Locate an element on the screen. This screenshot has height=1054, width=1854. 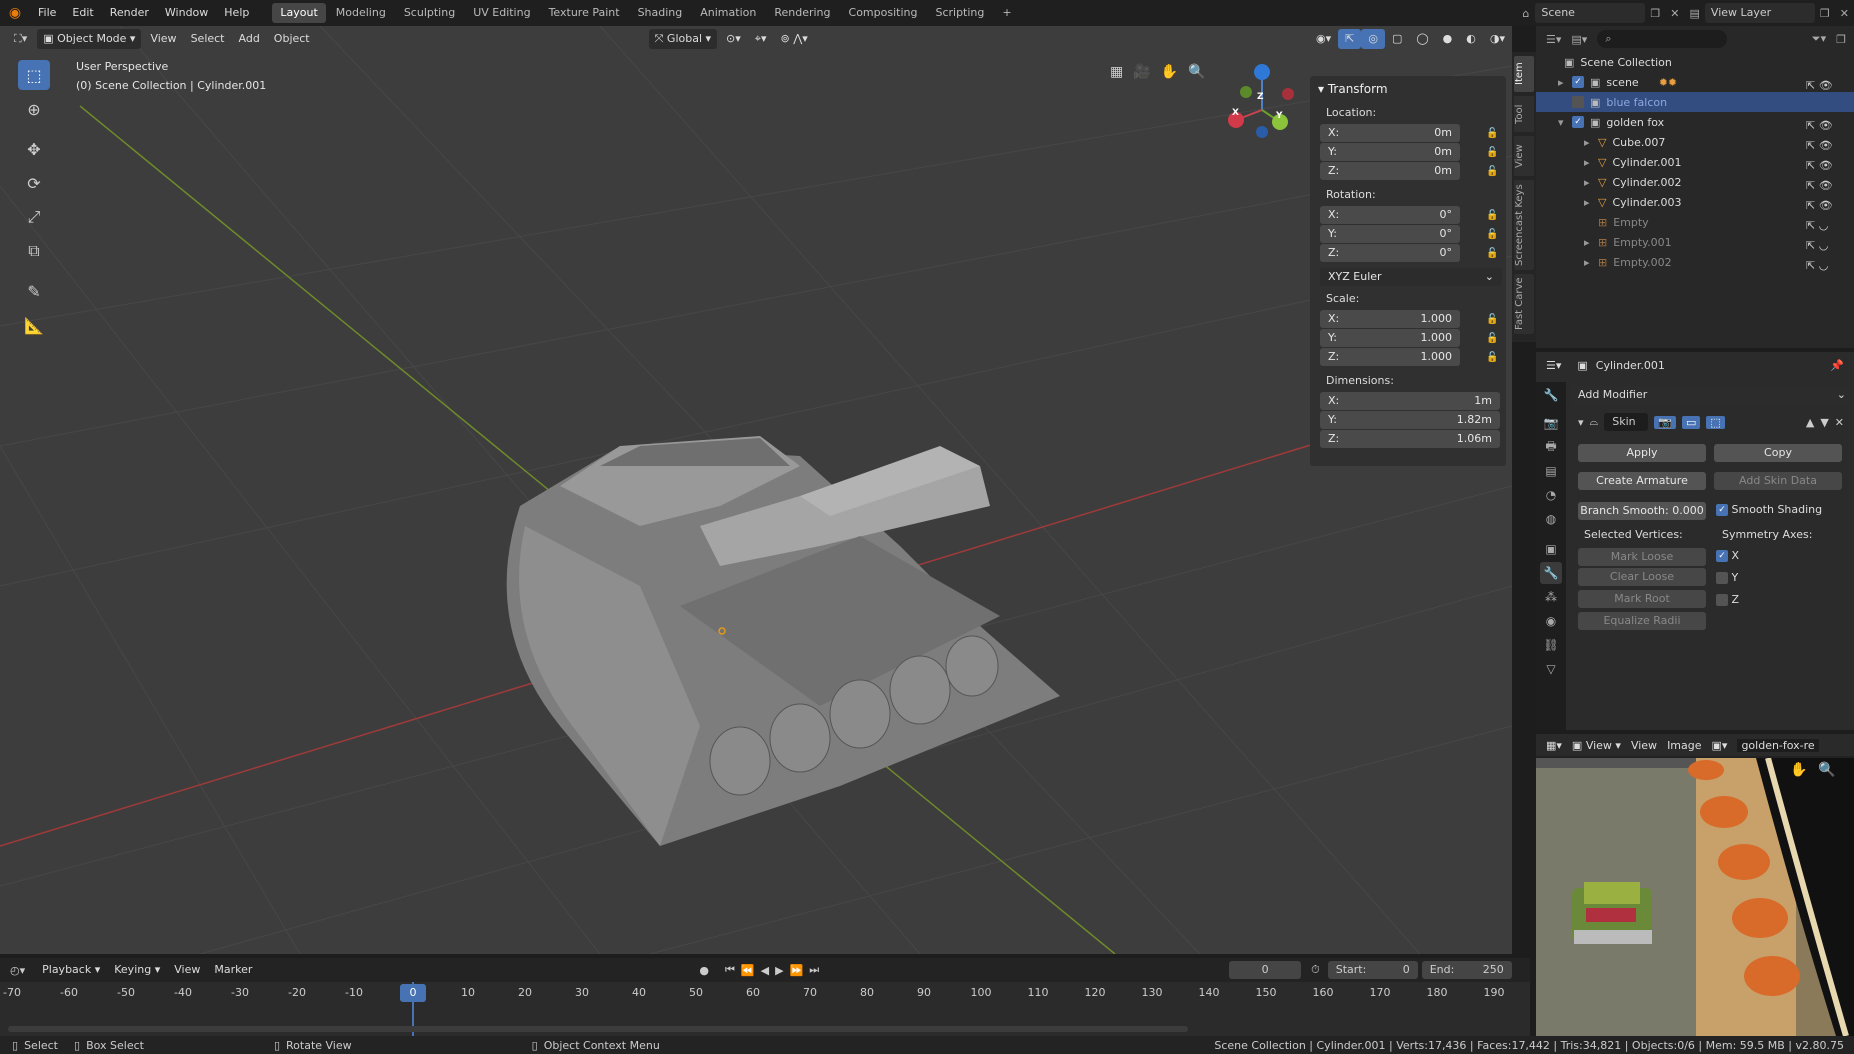
mode-dropdown: ▣ Object Mode ▾ is located at coordinates (89, 39).